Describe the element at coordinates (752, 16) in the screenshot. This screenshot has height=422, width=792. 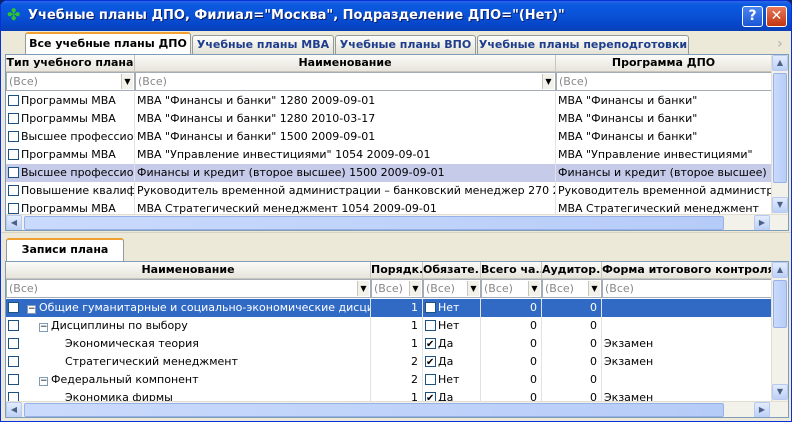
I see `help-button: ?` at that location.